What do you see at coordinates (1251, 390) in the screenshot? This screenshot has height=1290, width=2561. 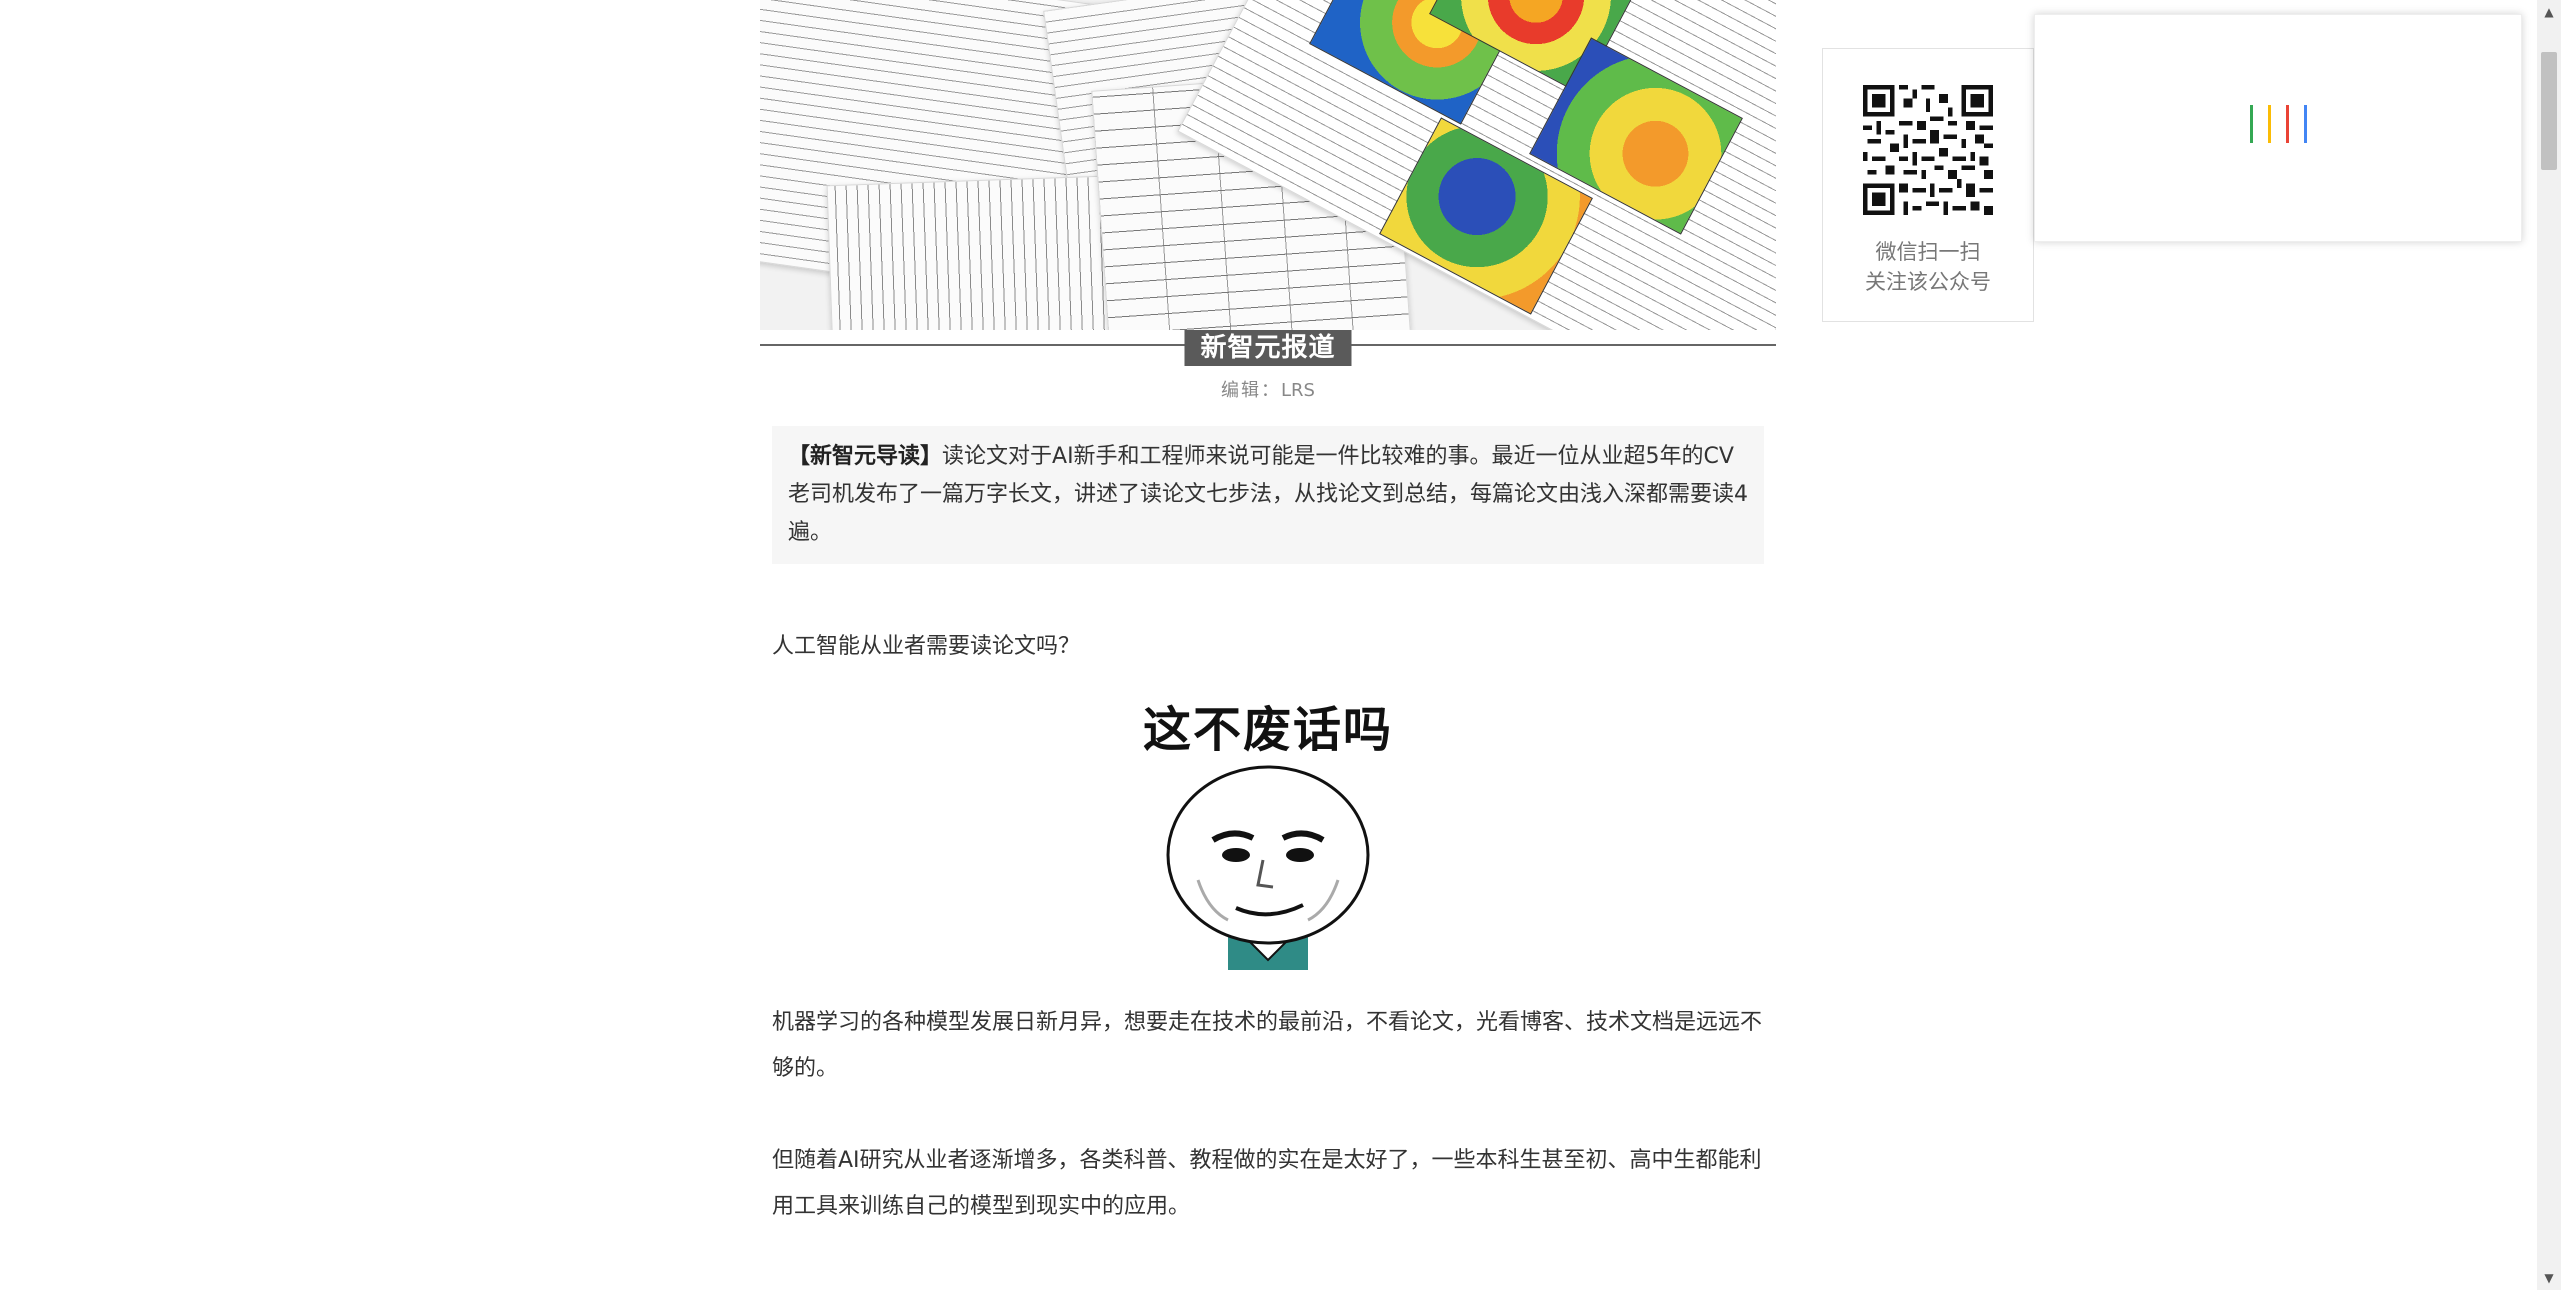 I see `editor-label: 编辑：` at bounding box center [1251, 390].